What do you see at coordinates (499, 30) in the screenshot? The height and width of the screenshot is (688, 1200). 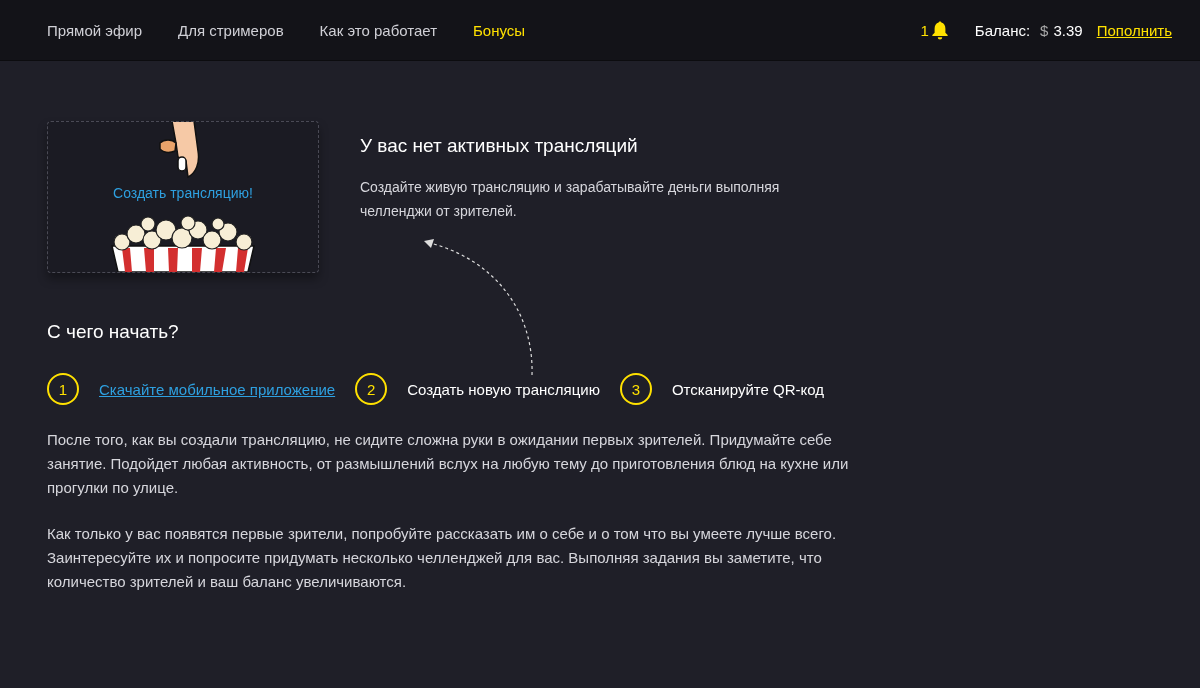 I see `nav-link: Бонусы` at bounding box center [499, 30].